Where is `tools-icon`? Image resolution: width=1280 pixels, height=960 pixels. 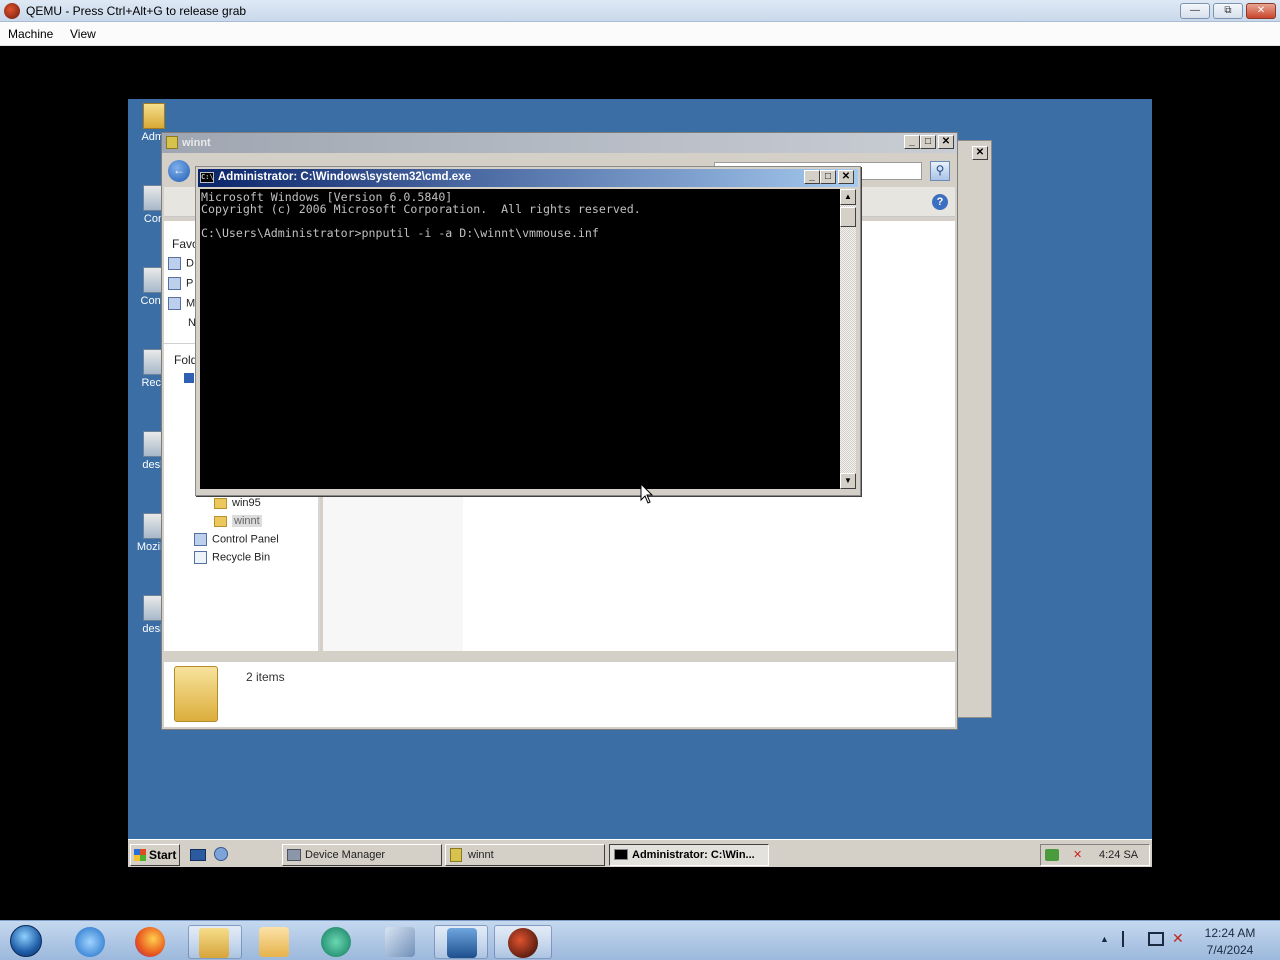 tools-icon is located at coordinates (400, 942).